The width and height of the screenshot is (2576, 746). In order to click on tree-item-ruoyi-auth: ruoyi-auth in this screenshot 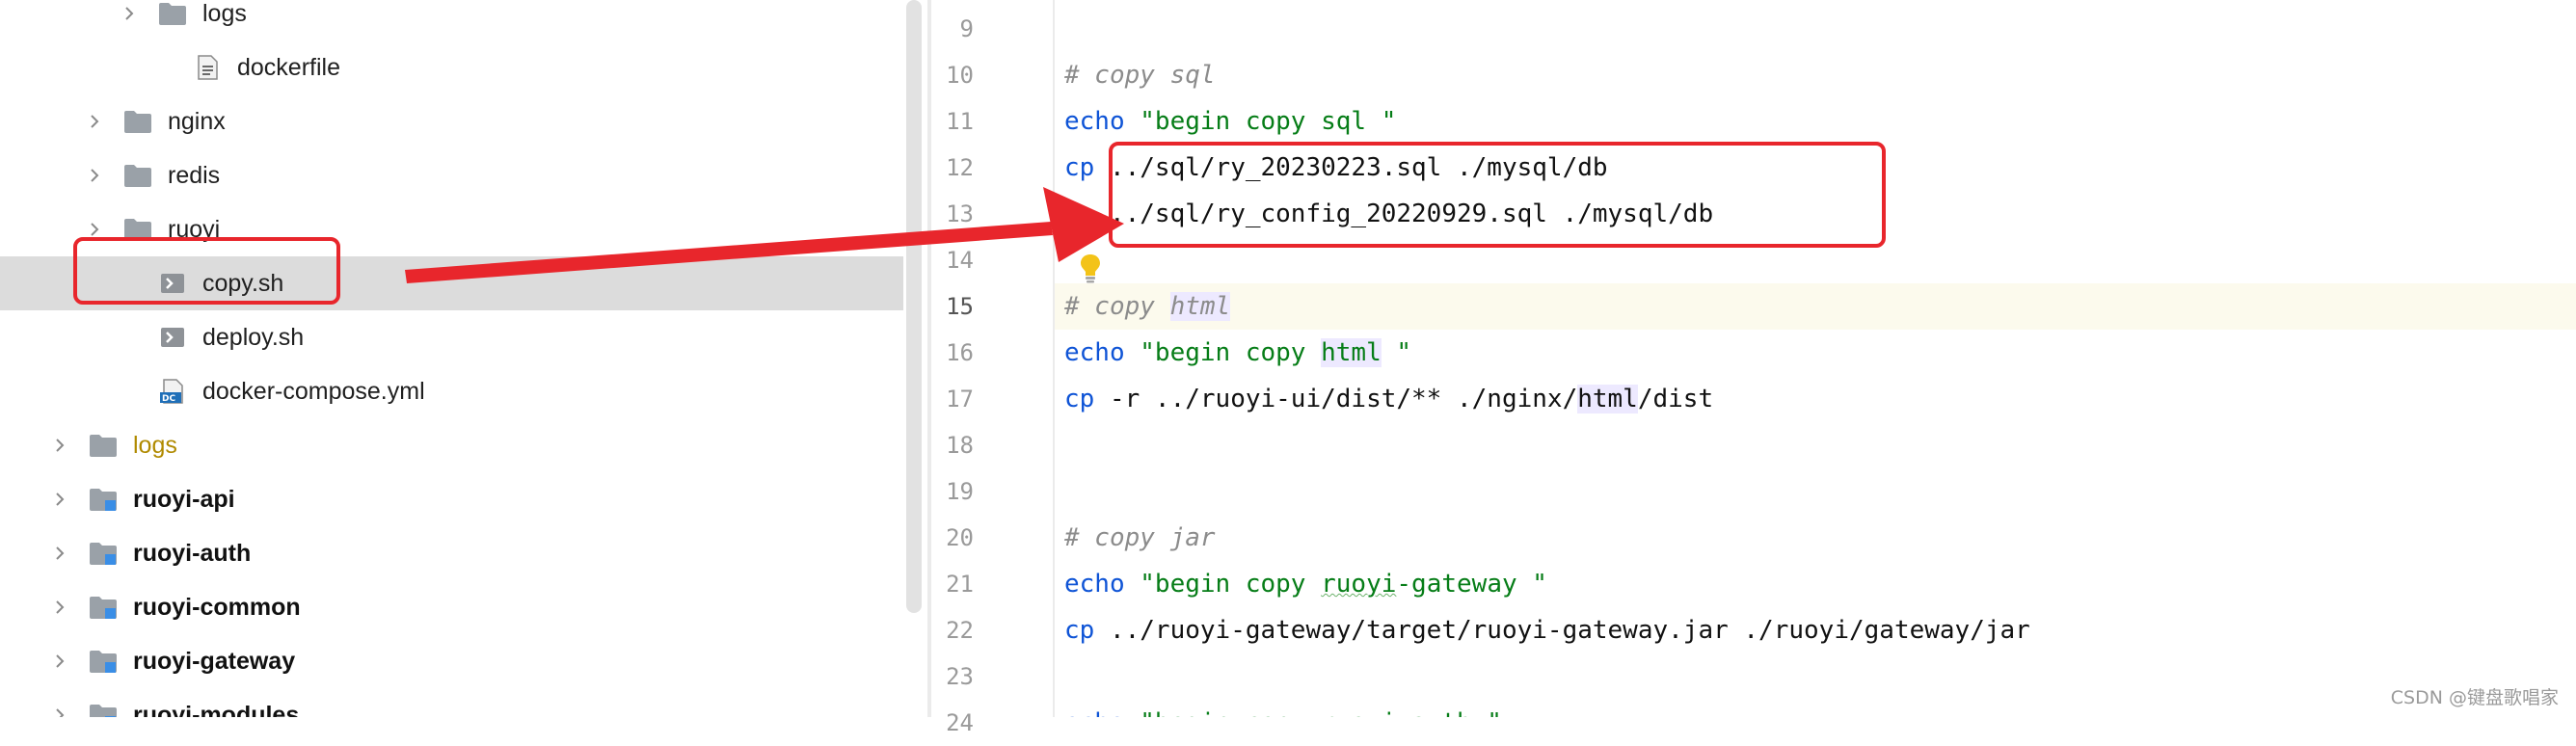, I will do `click(452, 553)`.